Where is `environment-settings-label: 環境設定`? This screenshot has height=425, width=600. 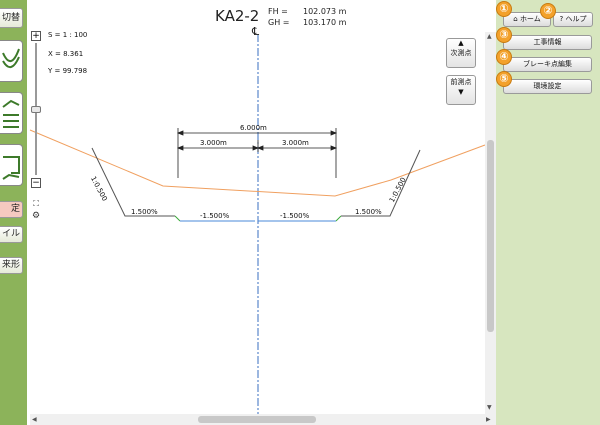
environment-settings-label: 環境設定 is located at coordinates (547, 86).